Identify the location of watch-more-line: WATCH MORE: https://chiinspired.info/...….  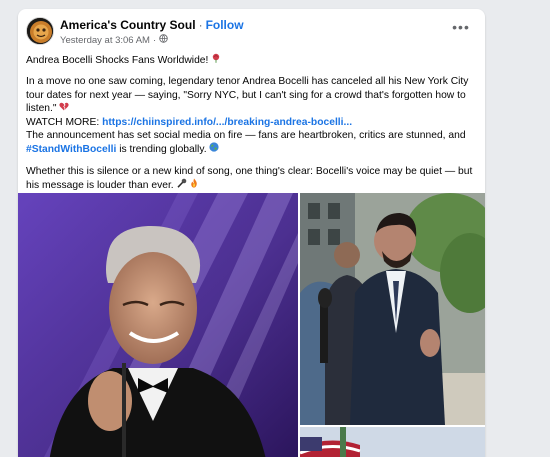
(253, 122).